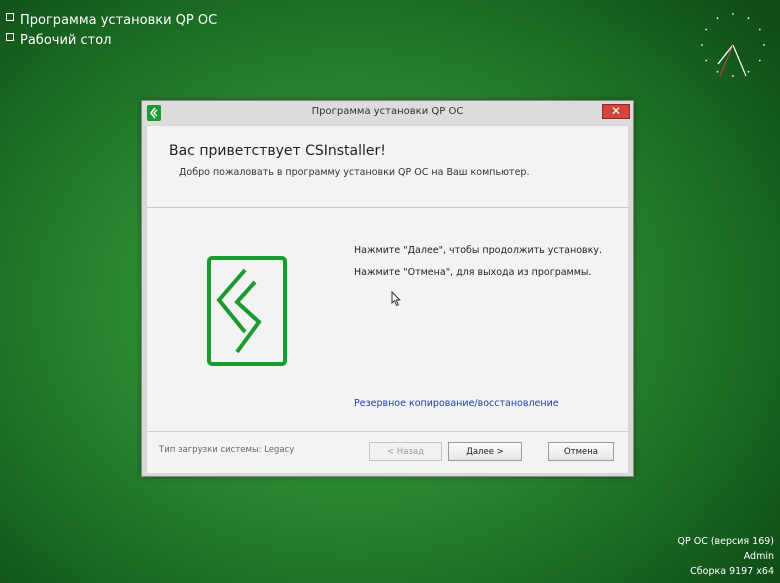 Image resolution: width=780 pixels, height=583 pixels. What do you see at coordinates (725, 556) in the screenshot?
I see `system-info: QP OC (версия 169) Admin Сборка 9197 x64` at bounding box center [725, 556].